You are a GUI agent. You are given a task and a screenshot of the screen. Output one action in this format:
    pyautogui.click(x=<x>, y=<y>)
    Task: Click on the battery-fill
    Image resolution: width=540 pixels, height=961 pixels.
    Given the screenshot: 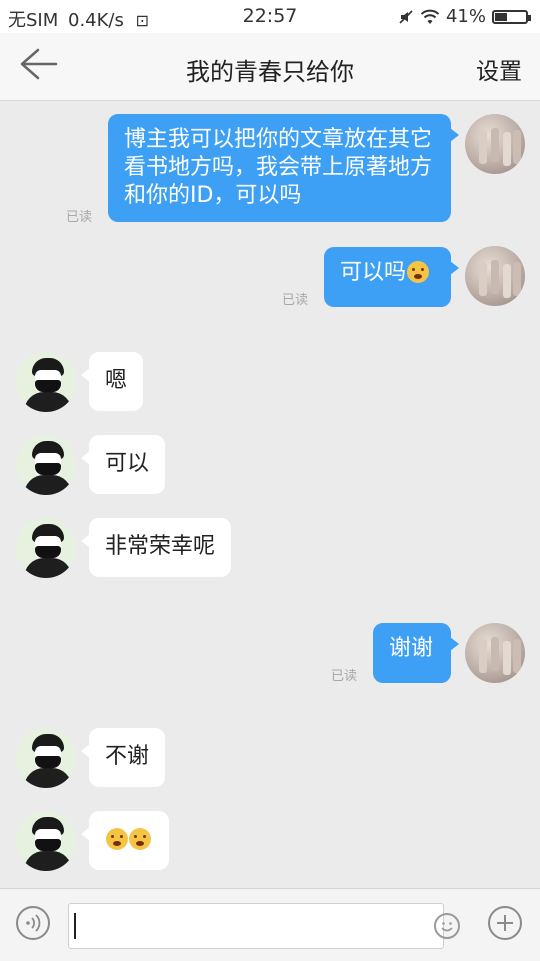 What is the action you would take?
    pyautogui.click(x=501, y=16)
    